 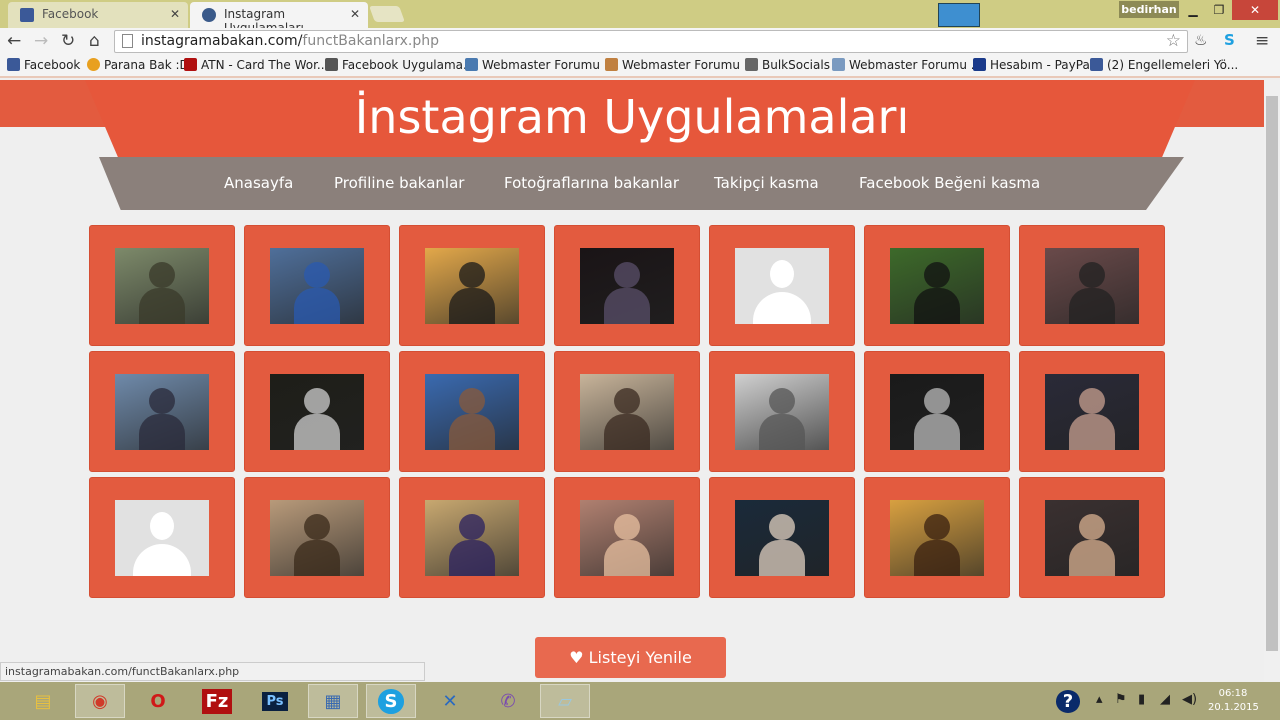 What do you see at coordinates (632, 117) in the screenshot?
I see `page-title: İnstagram Uygulamaları` at bounding box center [632, 117].